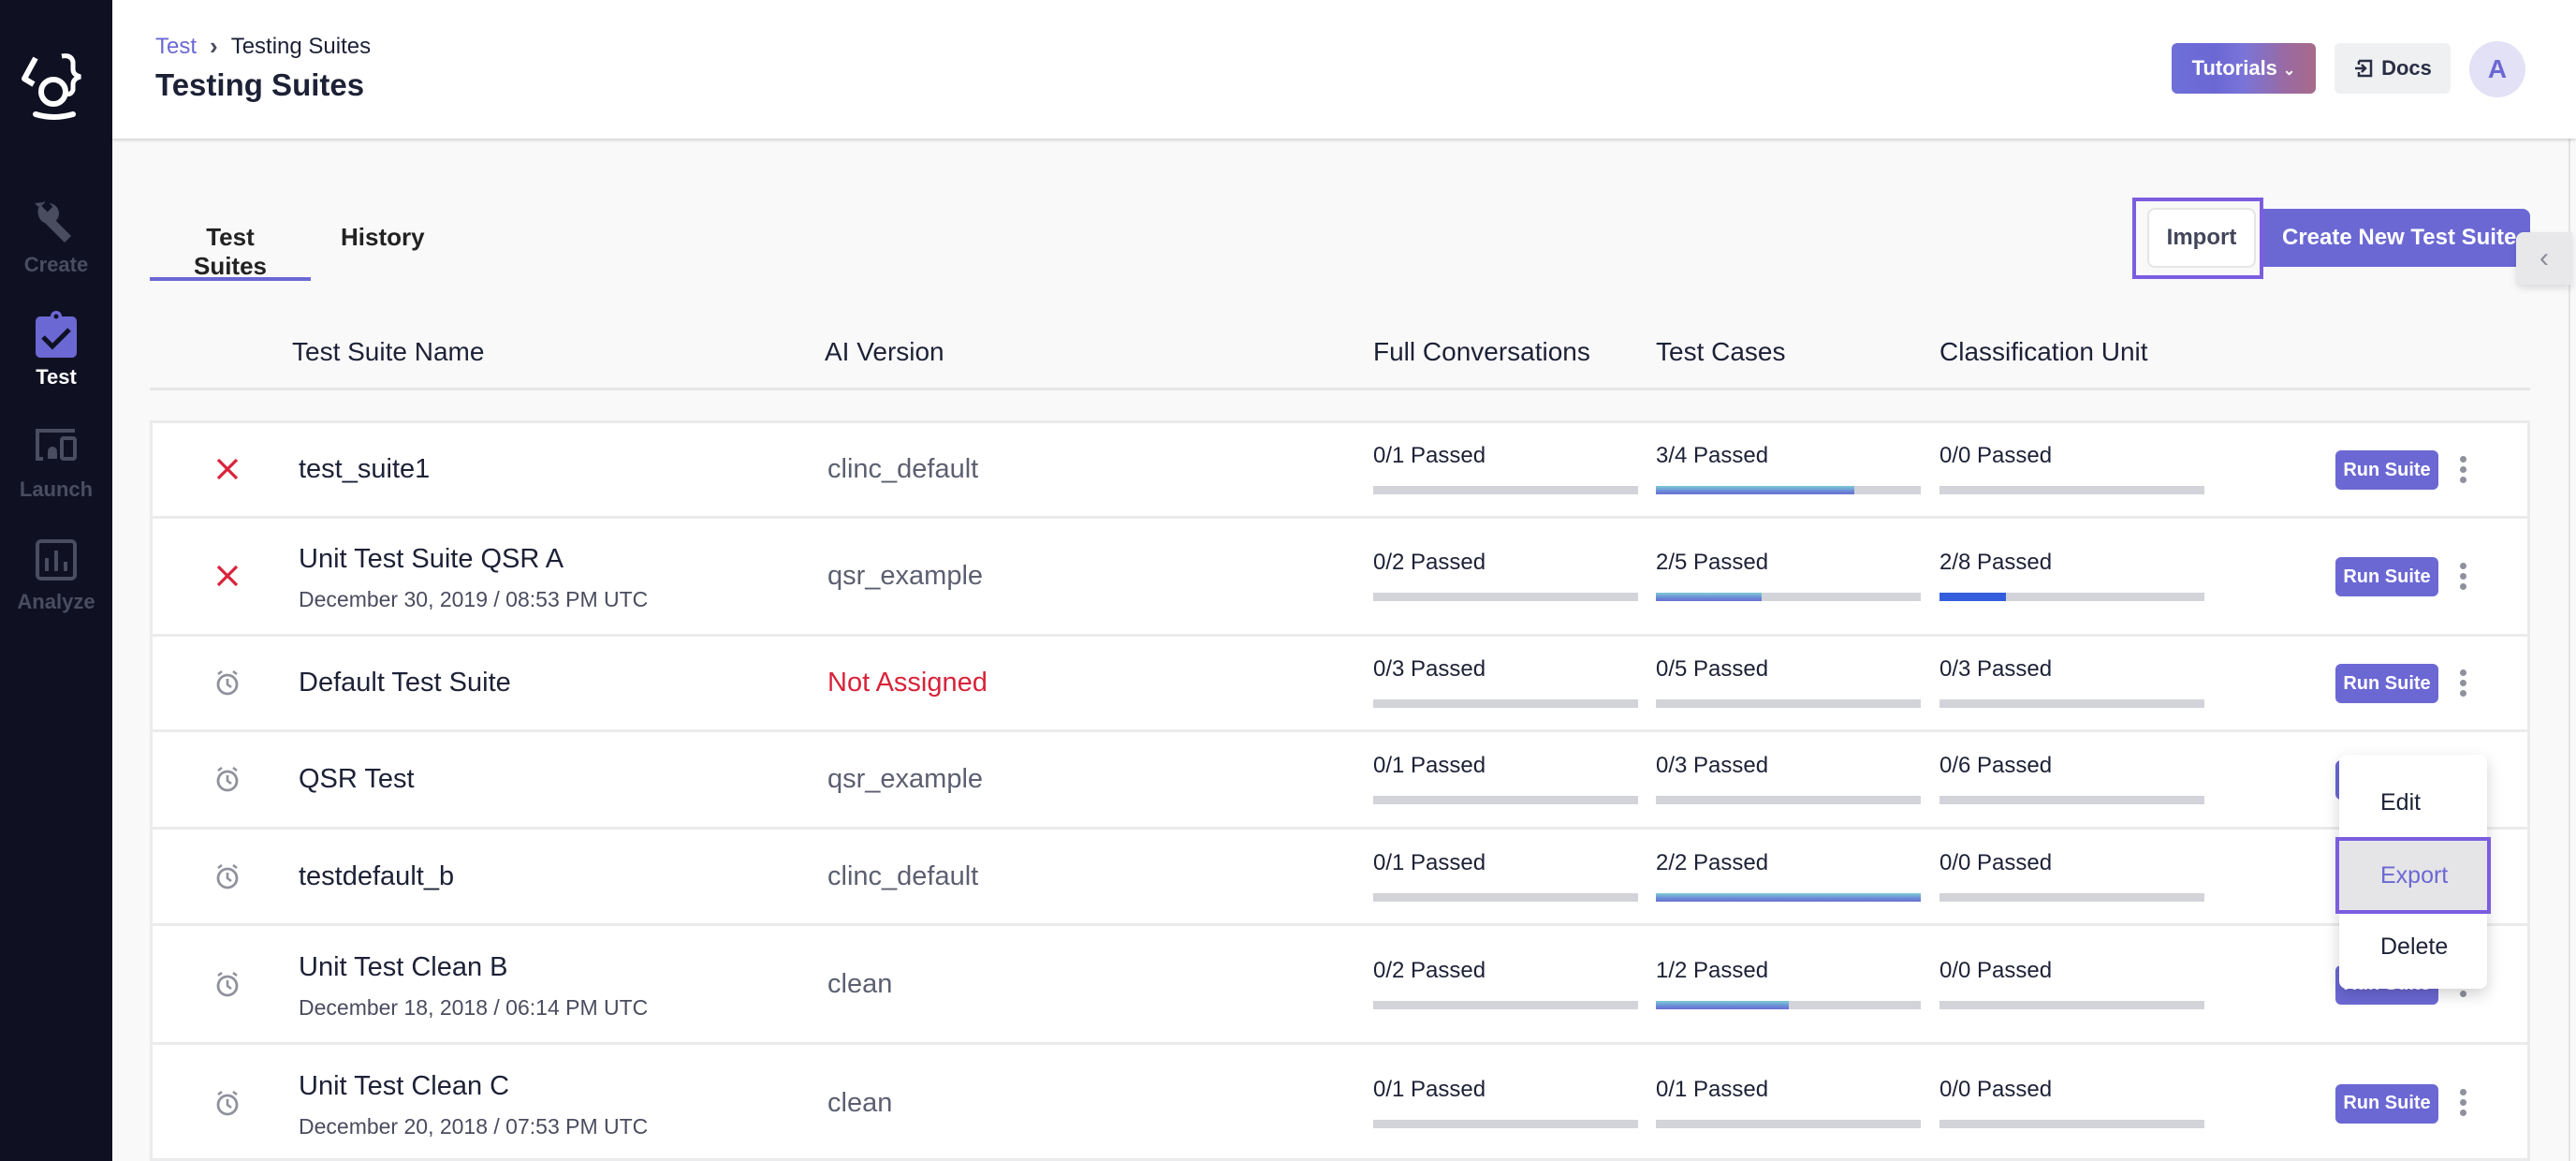  Describe the element at coordinates (364, 469) in the screenshot. I see `suite-name: test_suite1` at that location.